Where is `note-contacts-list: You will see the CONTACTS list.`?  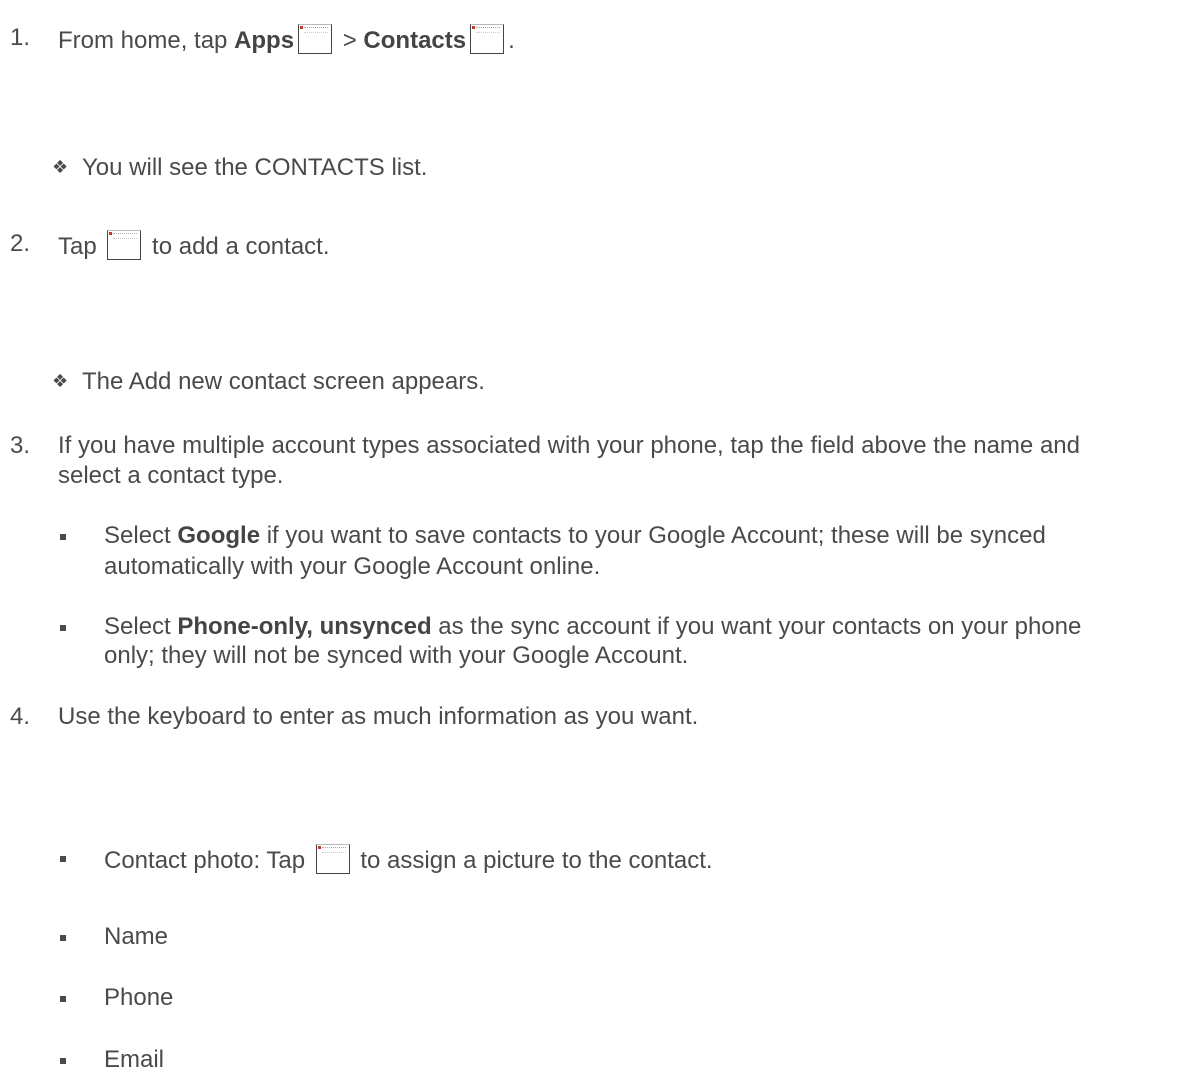
note-contacts-list: You will see the CONTACTS list. is located at coordinates (255, 167).